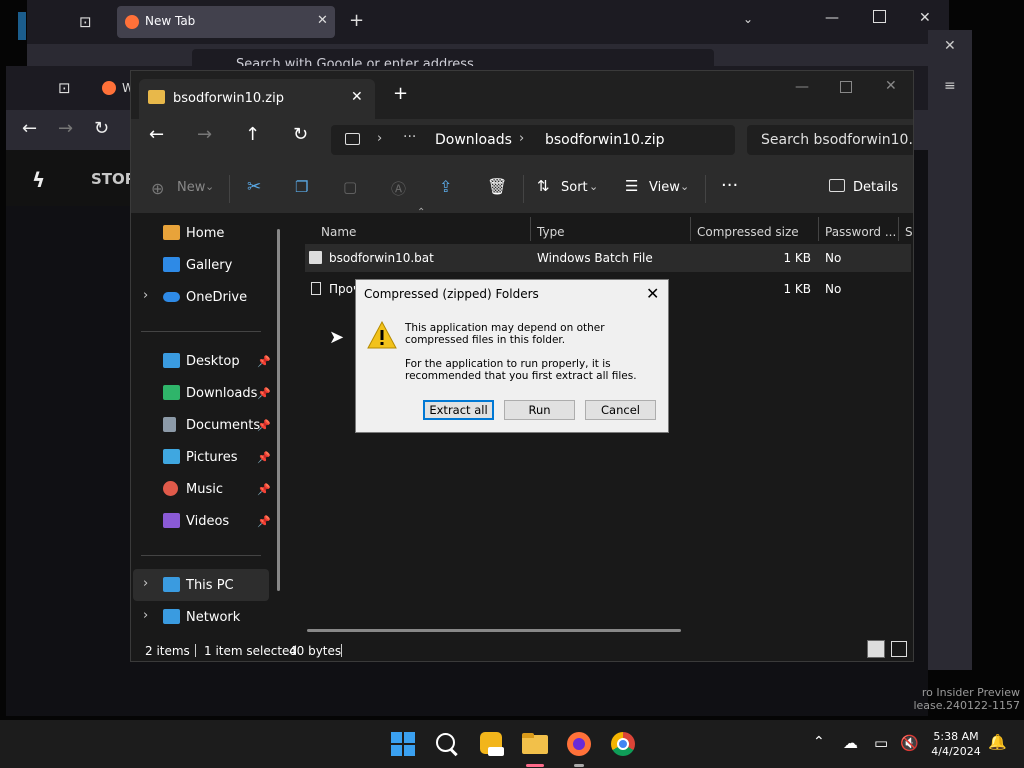  I want to click on search-box: Search bsodforwin10.zip, so click(830, 140).